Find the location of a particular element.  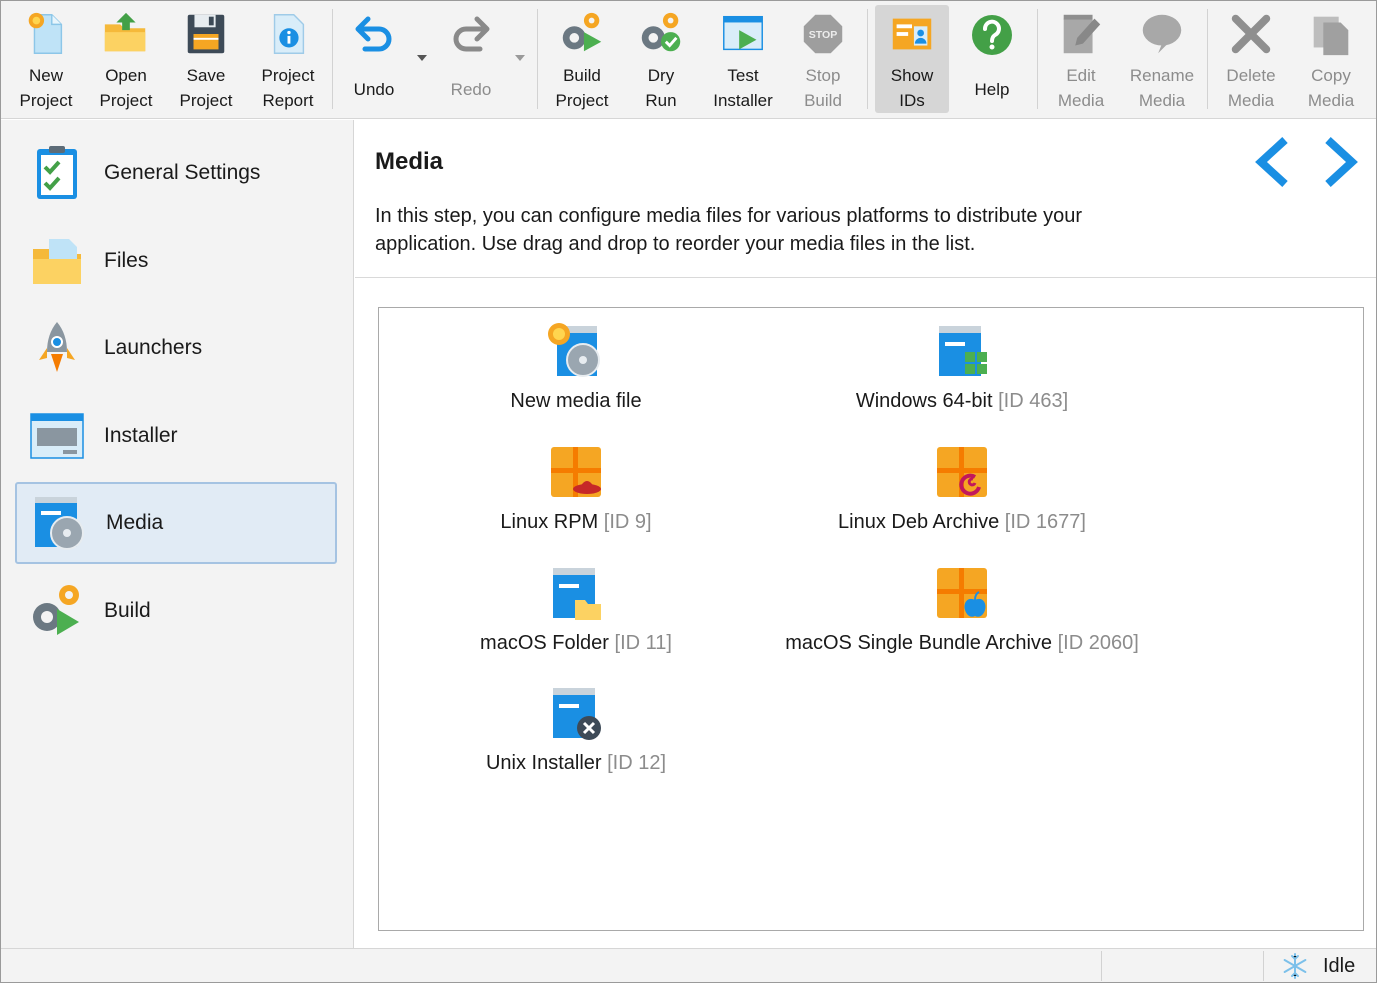

rename-media-label: Rename Media is located at coordinates (1162, 88).